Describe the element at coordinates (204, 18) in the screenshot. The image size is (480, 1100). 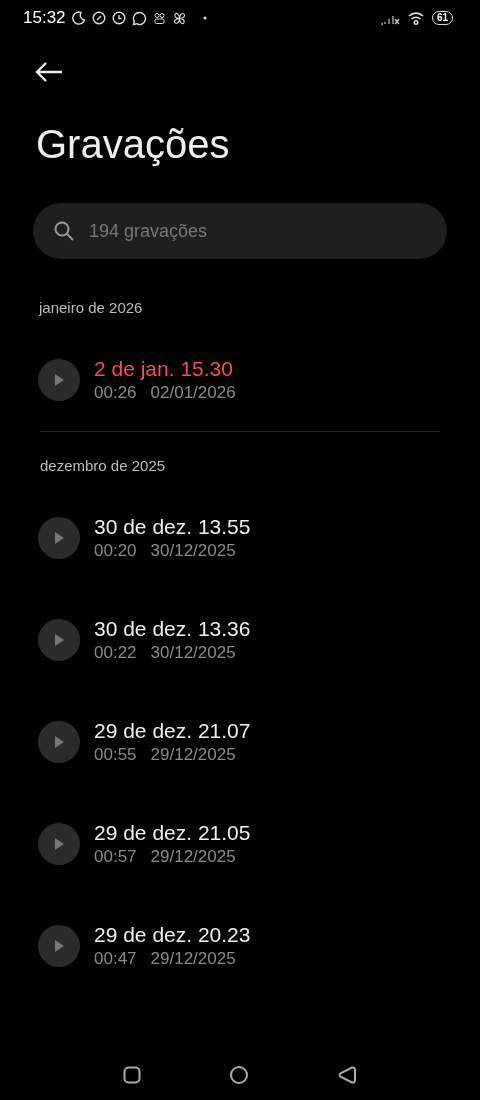
I see `dot-icon` at that location.